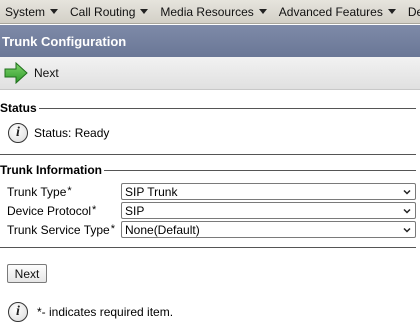 This screenshot has width=420, height=332. What do you see at coordinates (135, 210) in the screenshot?
I see `device-protocol-value: SIP` at bounding box center [135, 210].